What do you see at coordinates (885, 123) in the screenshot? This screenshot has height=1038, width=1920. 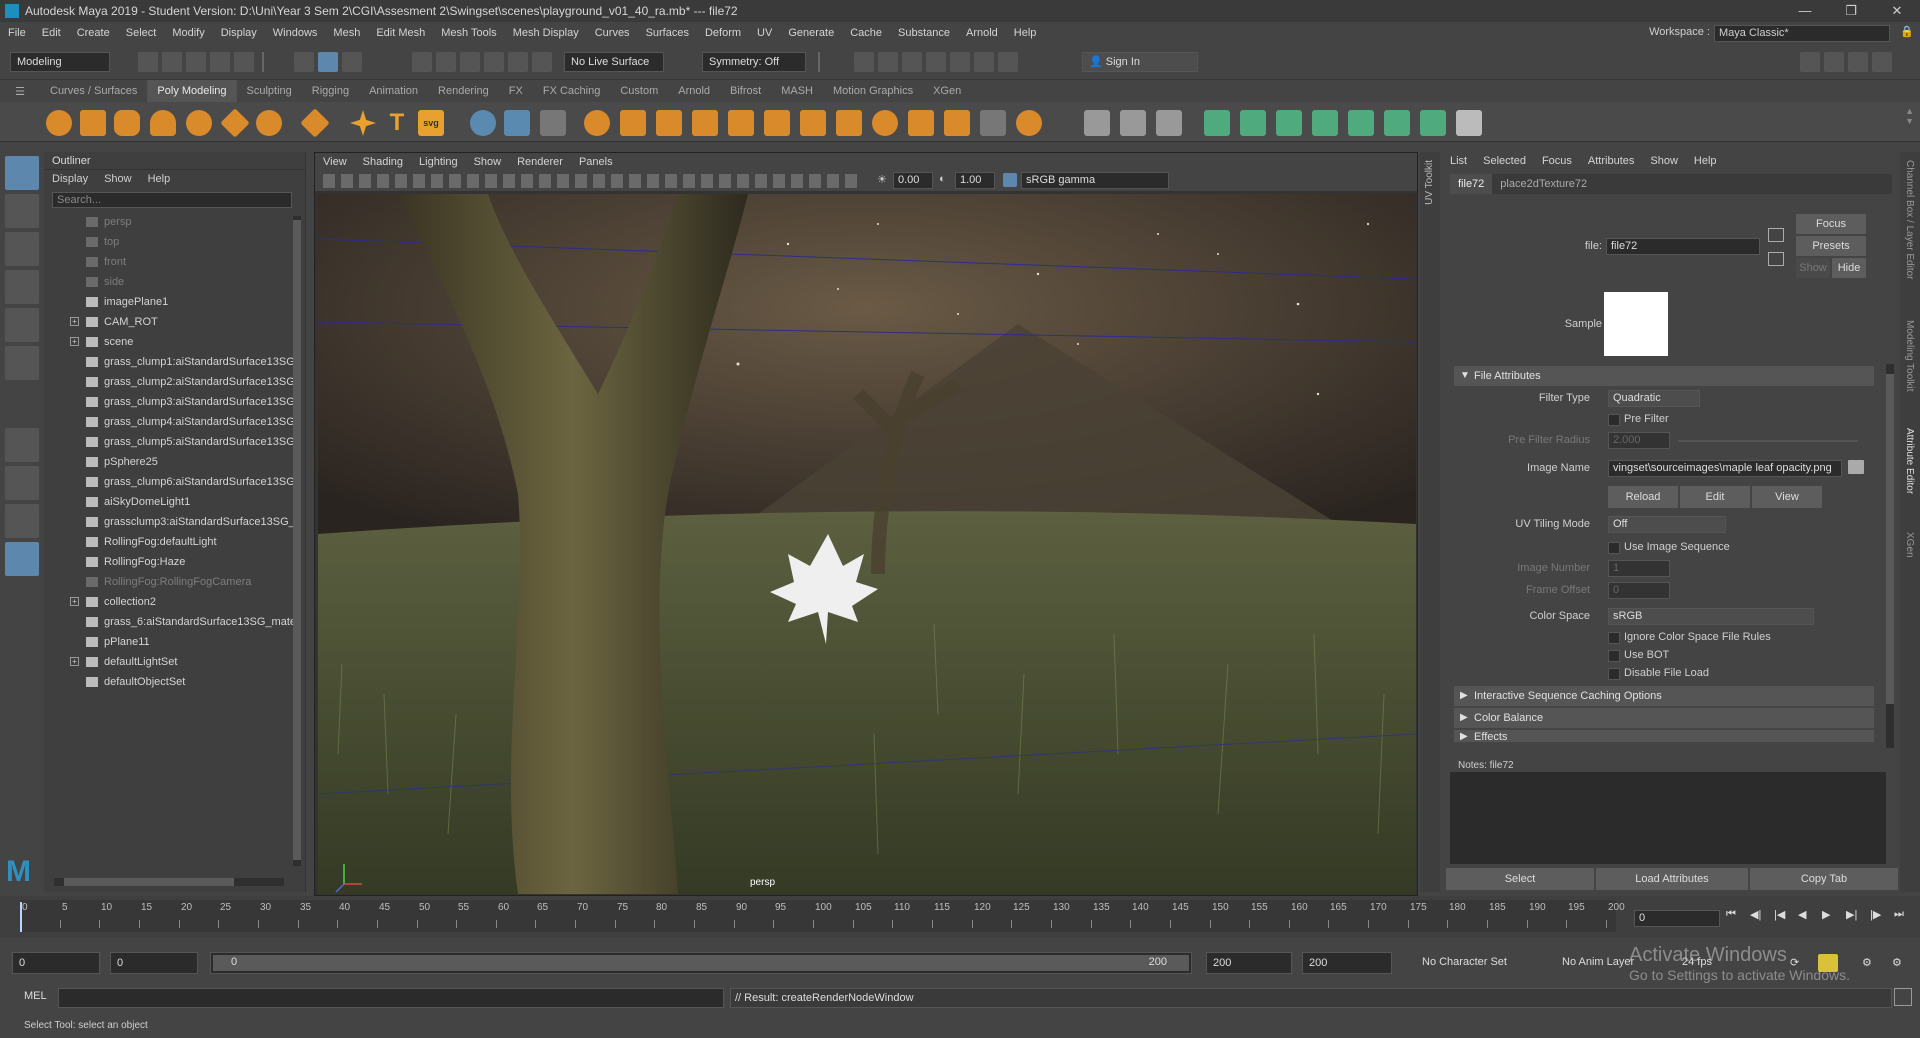 I see `smooth-mesh-icon` at bounding box center [885, 123].